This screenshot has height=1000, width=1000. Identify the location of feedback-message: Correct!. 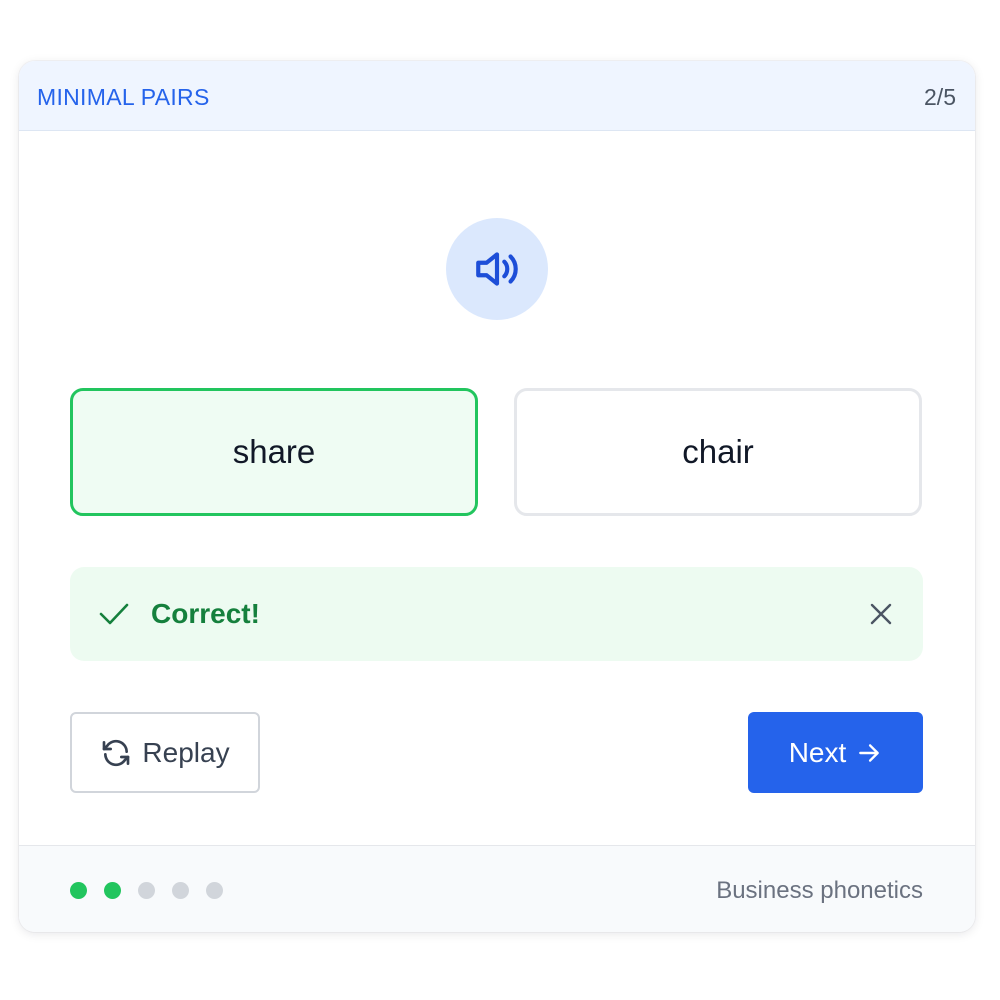
(205, 613).